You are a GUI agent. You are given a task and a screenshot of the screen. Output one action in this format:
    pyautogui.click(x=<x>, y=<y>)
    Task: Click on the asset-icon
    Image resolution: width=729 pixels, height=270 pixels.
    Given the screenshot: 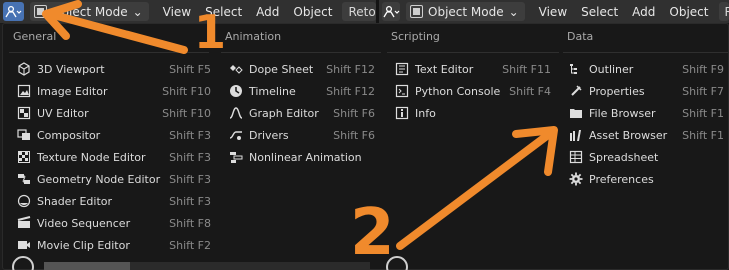 What is the action you would take?
    pyautogui.click(x=576, y=135)
    